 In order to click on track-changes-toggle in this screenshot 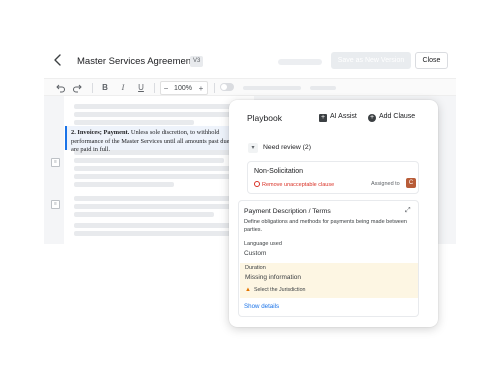, I will do `click(227, 87)`.